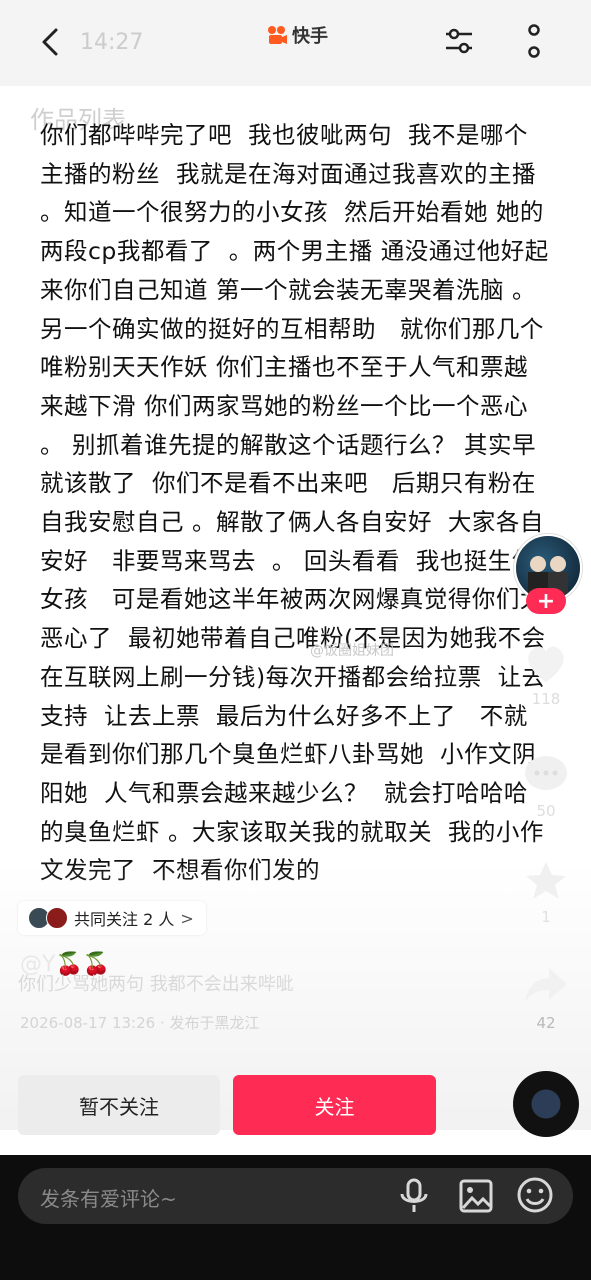 The height and width of the screenshot is (1280, 591). Describe the element at coordinates (334, 1105) in the screenshot. I see `follow-button: 关注` at that location.